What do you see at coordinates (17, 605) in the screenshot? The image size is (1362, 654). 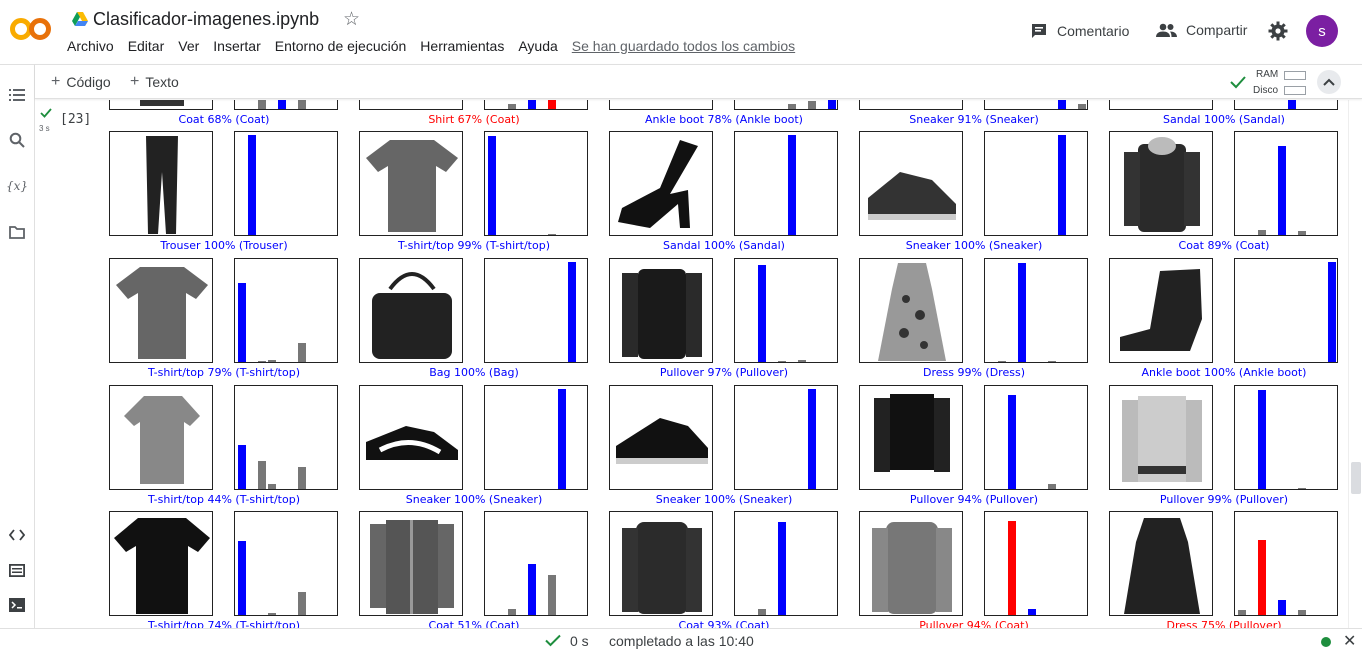 I see `terminal-icon` at bounding box center [17, 605].